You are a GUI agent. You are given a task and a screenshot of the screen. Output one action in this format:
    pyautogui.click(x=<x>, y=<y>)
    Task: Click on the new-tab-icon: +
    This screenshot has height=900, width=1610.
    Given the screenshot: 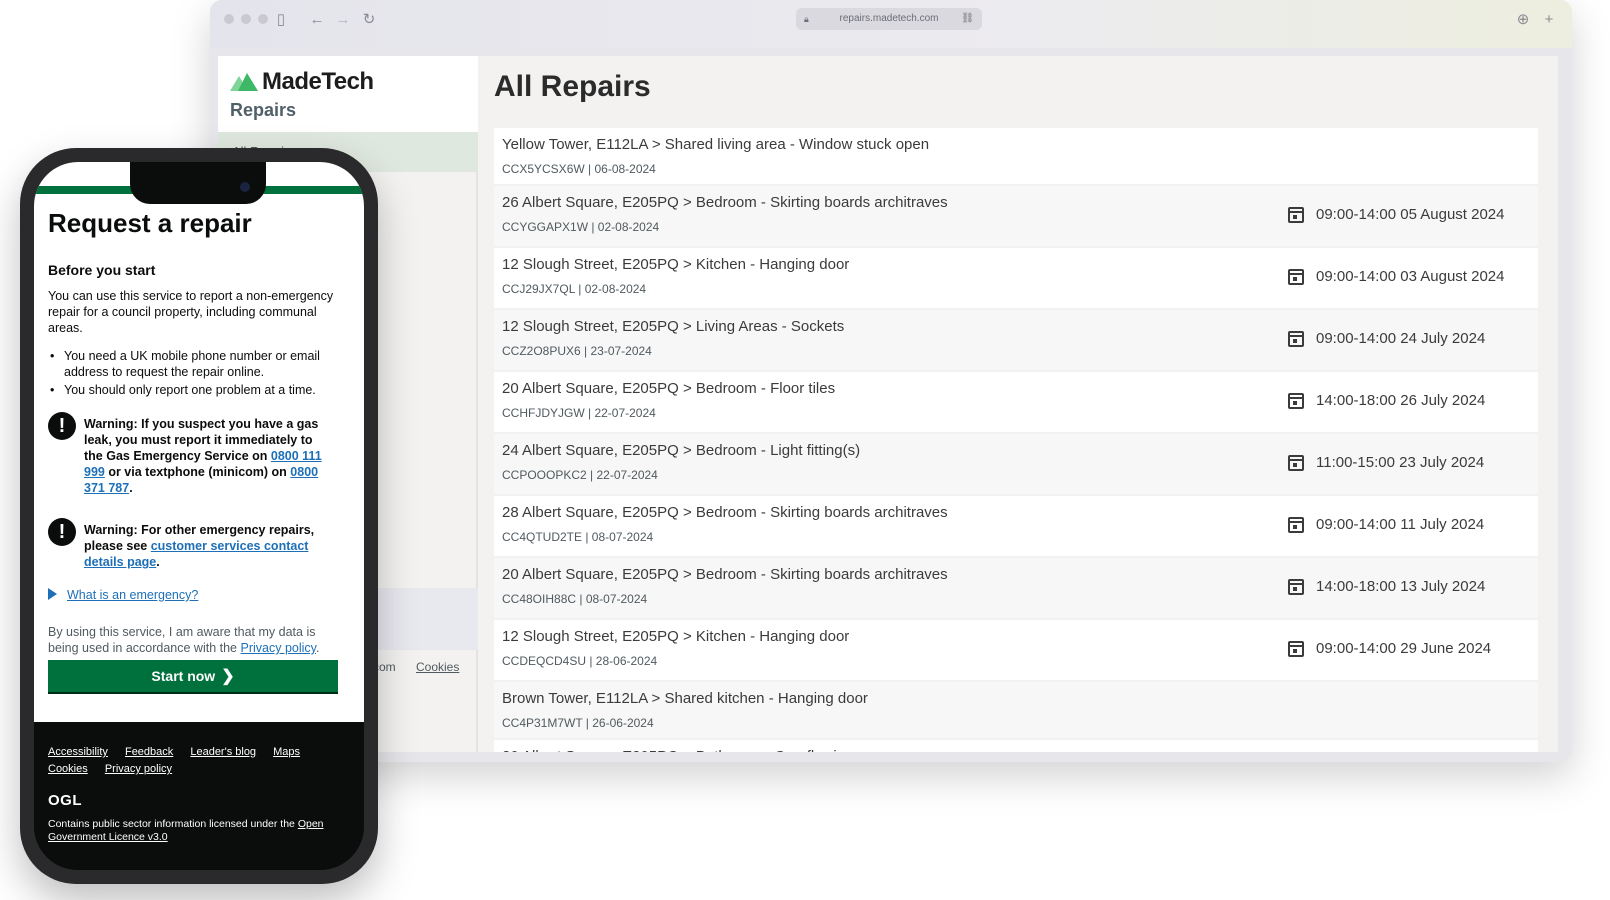 What is the action you would take?
    pyautogui.click(x=1549, y=20)
    